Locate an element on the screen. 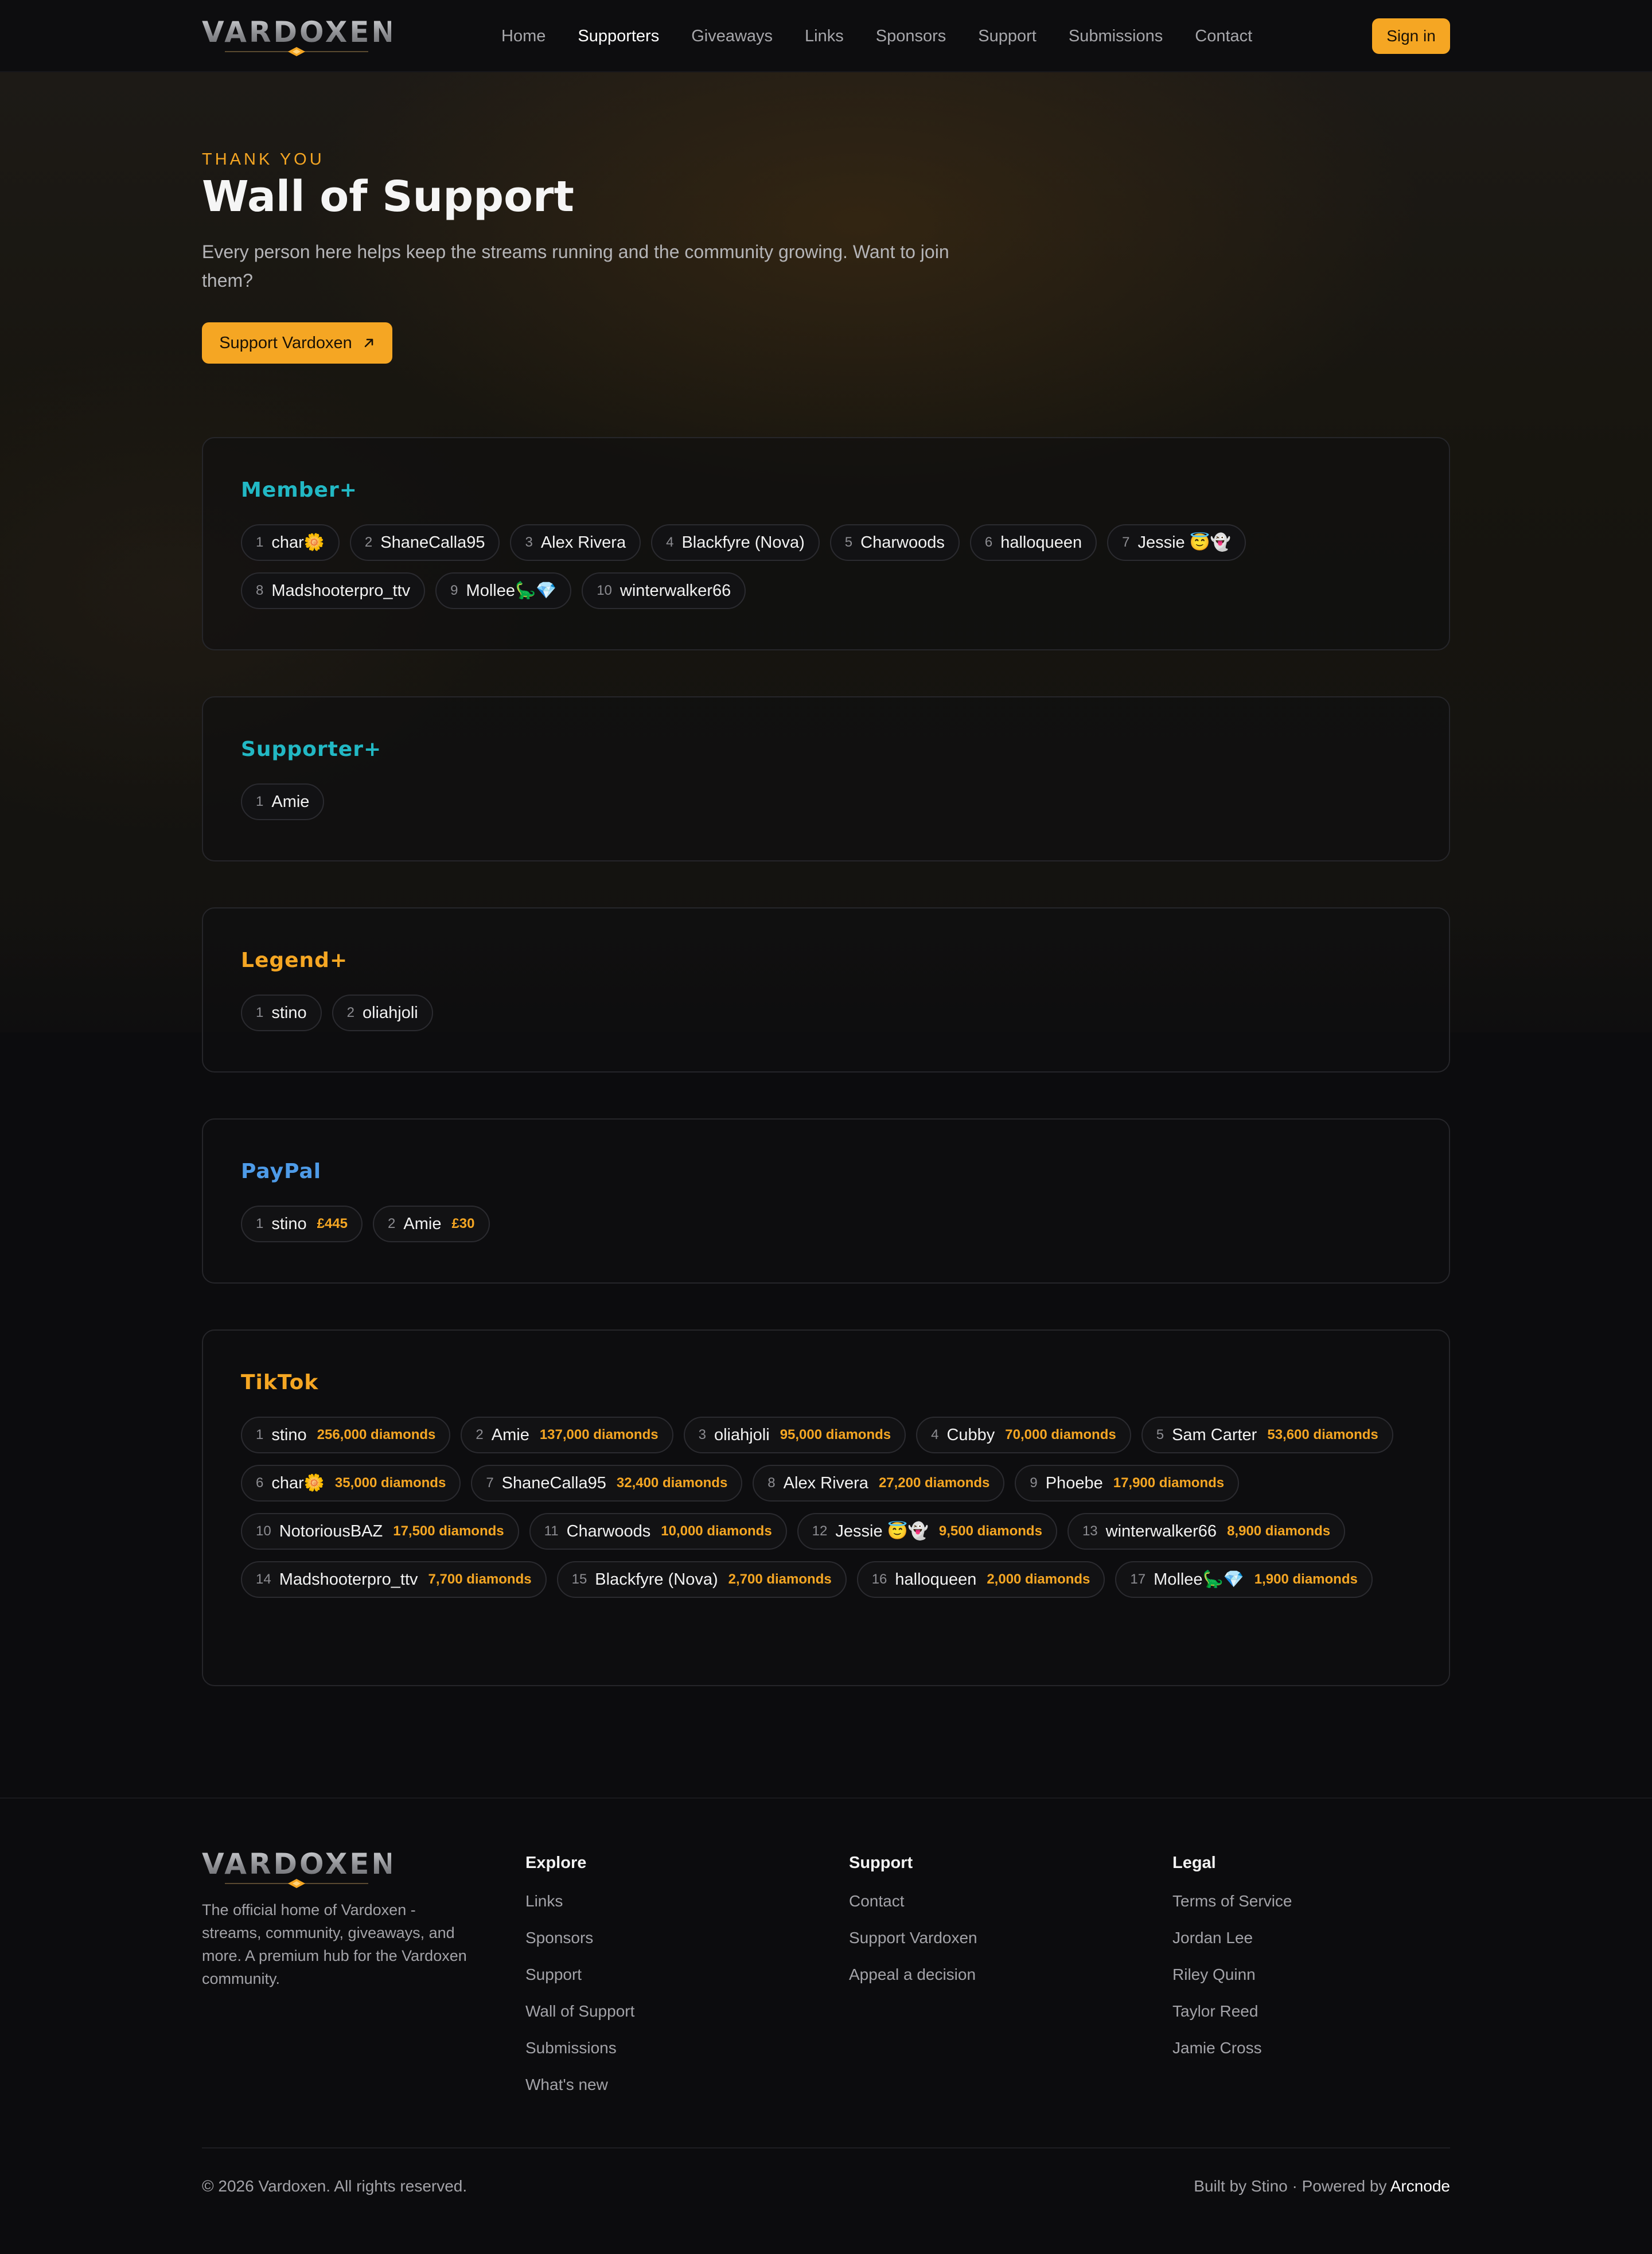 The image size is (1652, 2254). footer-link: Terms of Service is located at coordinates (1232, 1910).